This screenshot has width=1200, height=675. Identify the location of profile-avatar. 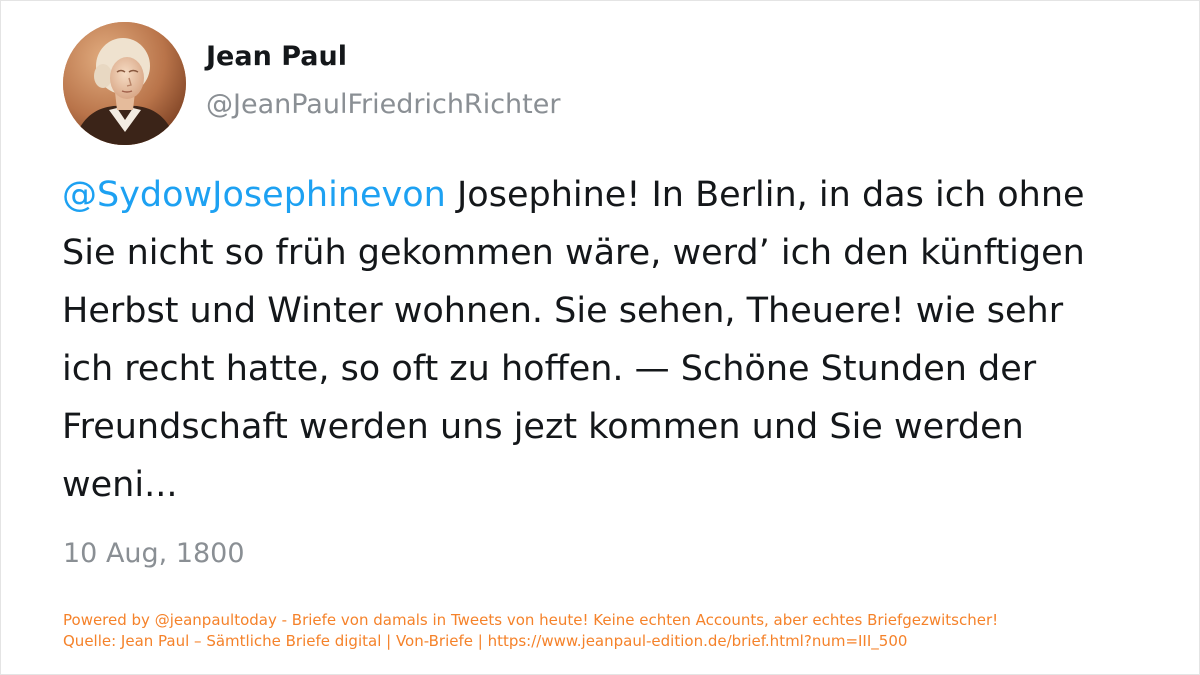
(124, 83).